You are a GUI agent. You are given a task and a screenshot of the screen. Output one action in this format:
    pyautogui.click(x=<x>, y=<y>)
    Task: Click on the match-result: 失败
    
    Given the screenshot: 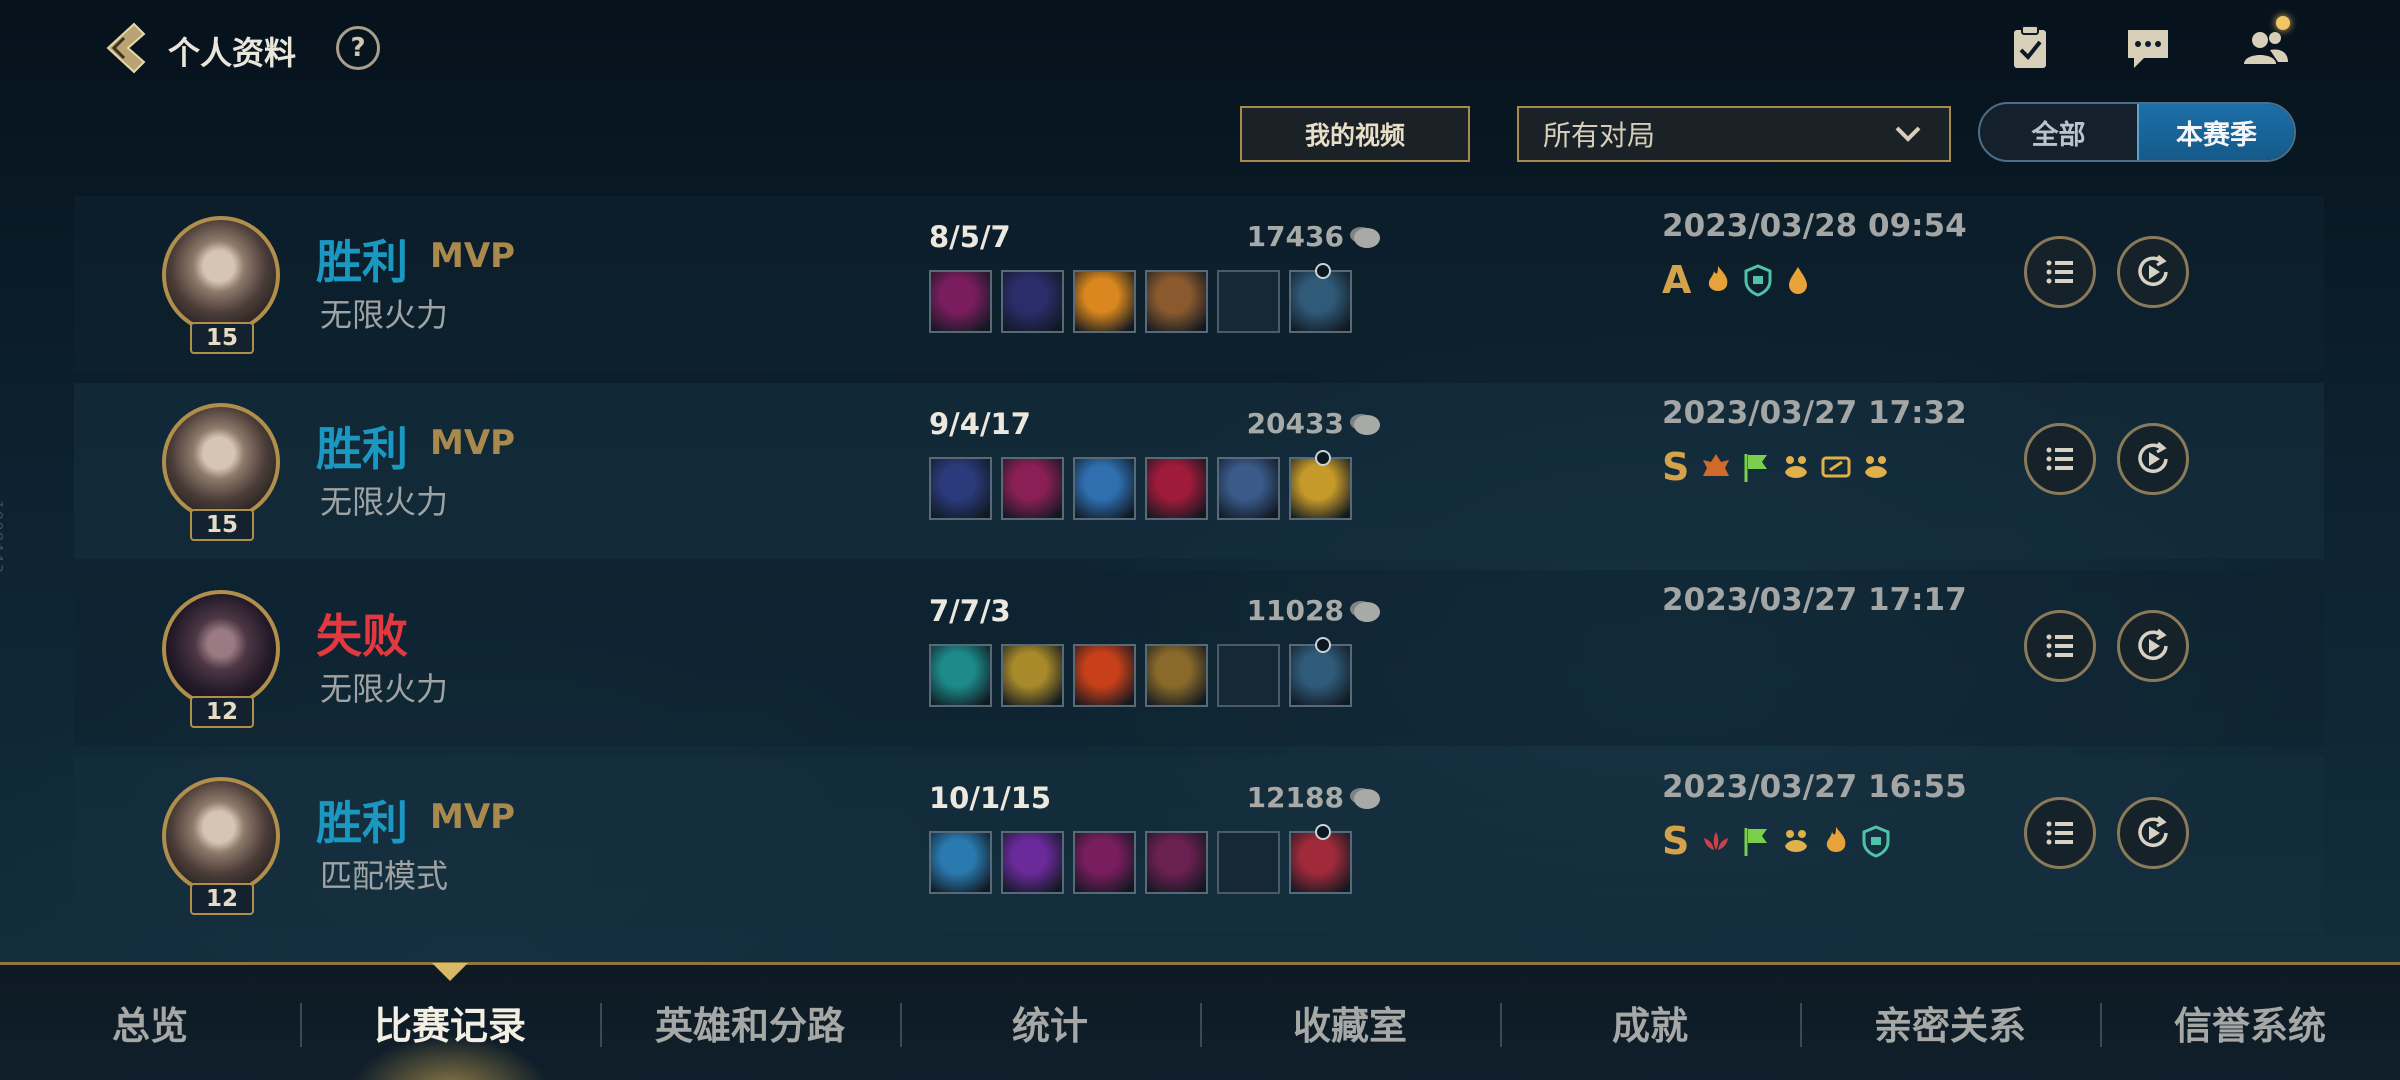 What is the action you would take?
    pyautogui.click(x=362, y=636)
    